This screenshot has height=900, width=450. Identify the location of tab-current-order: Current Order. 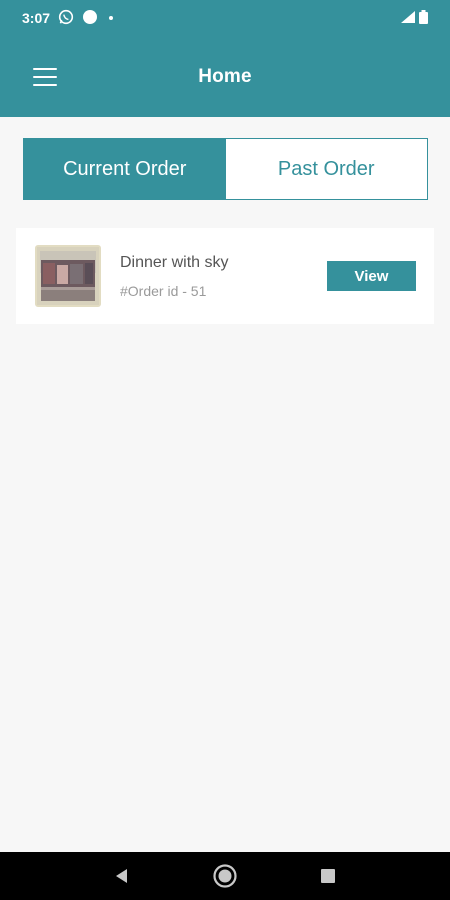
(125, 169).